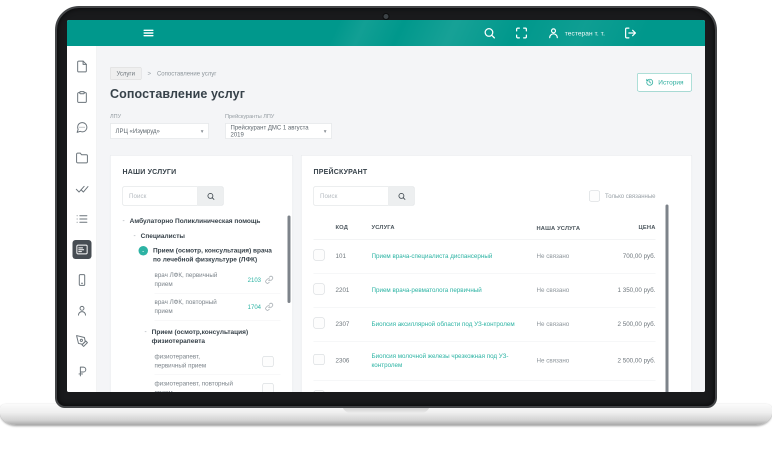 The image size is (772, 461). What do you see at coordinates (160, 196) in the screenshot?
I see `our-services-search-input` at bounding box center [160, 196].